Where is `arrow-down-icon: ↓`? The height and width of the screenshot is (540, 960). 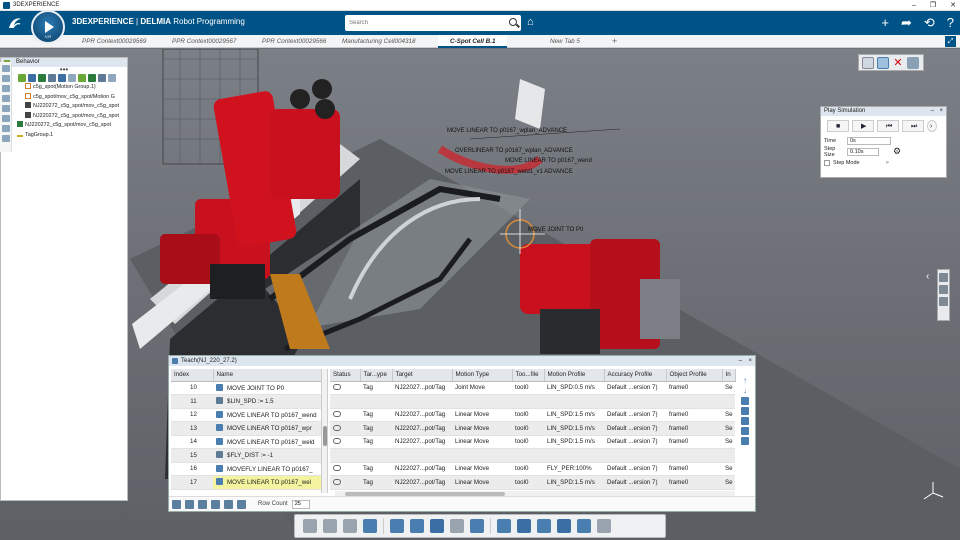 arrow-down-icon: ↓ is located at coordinates (745, 391).